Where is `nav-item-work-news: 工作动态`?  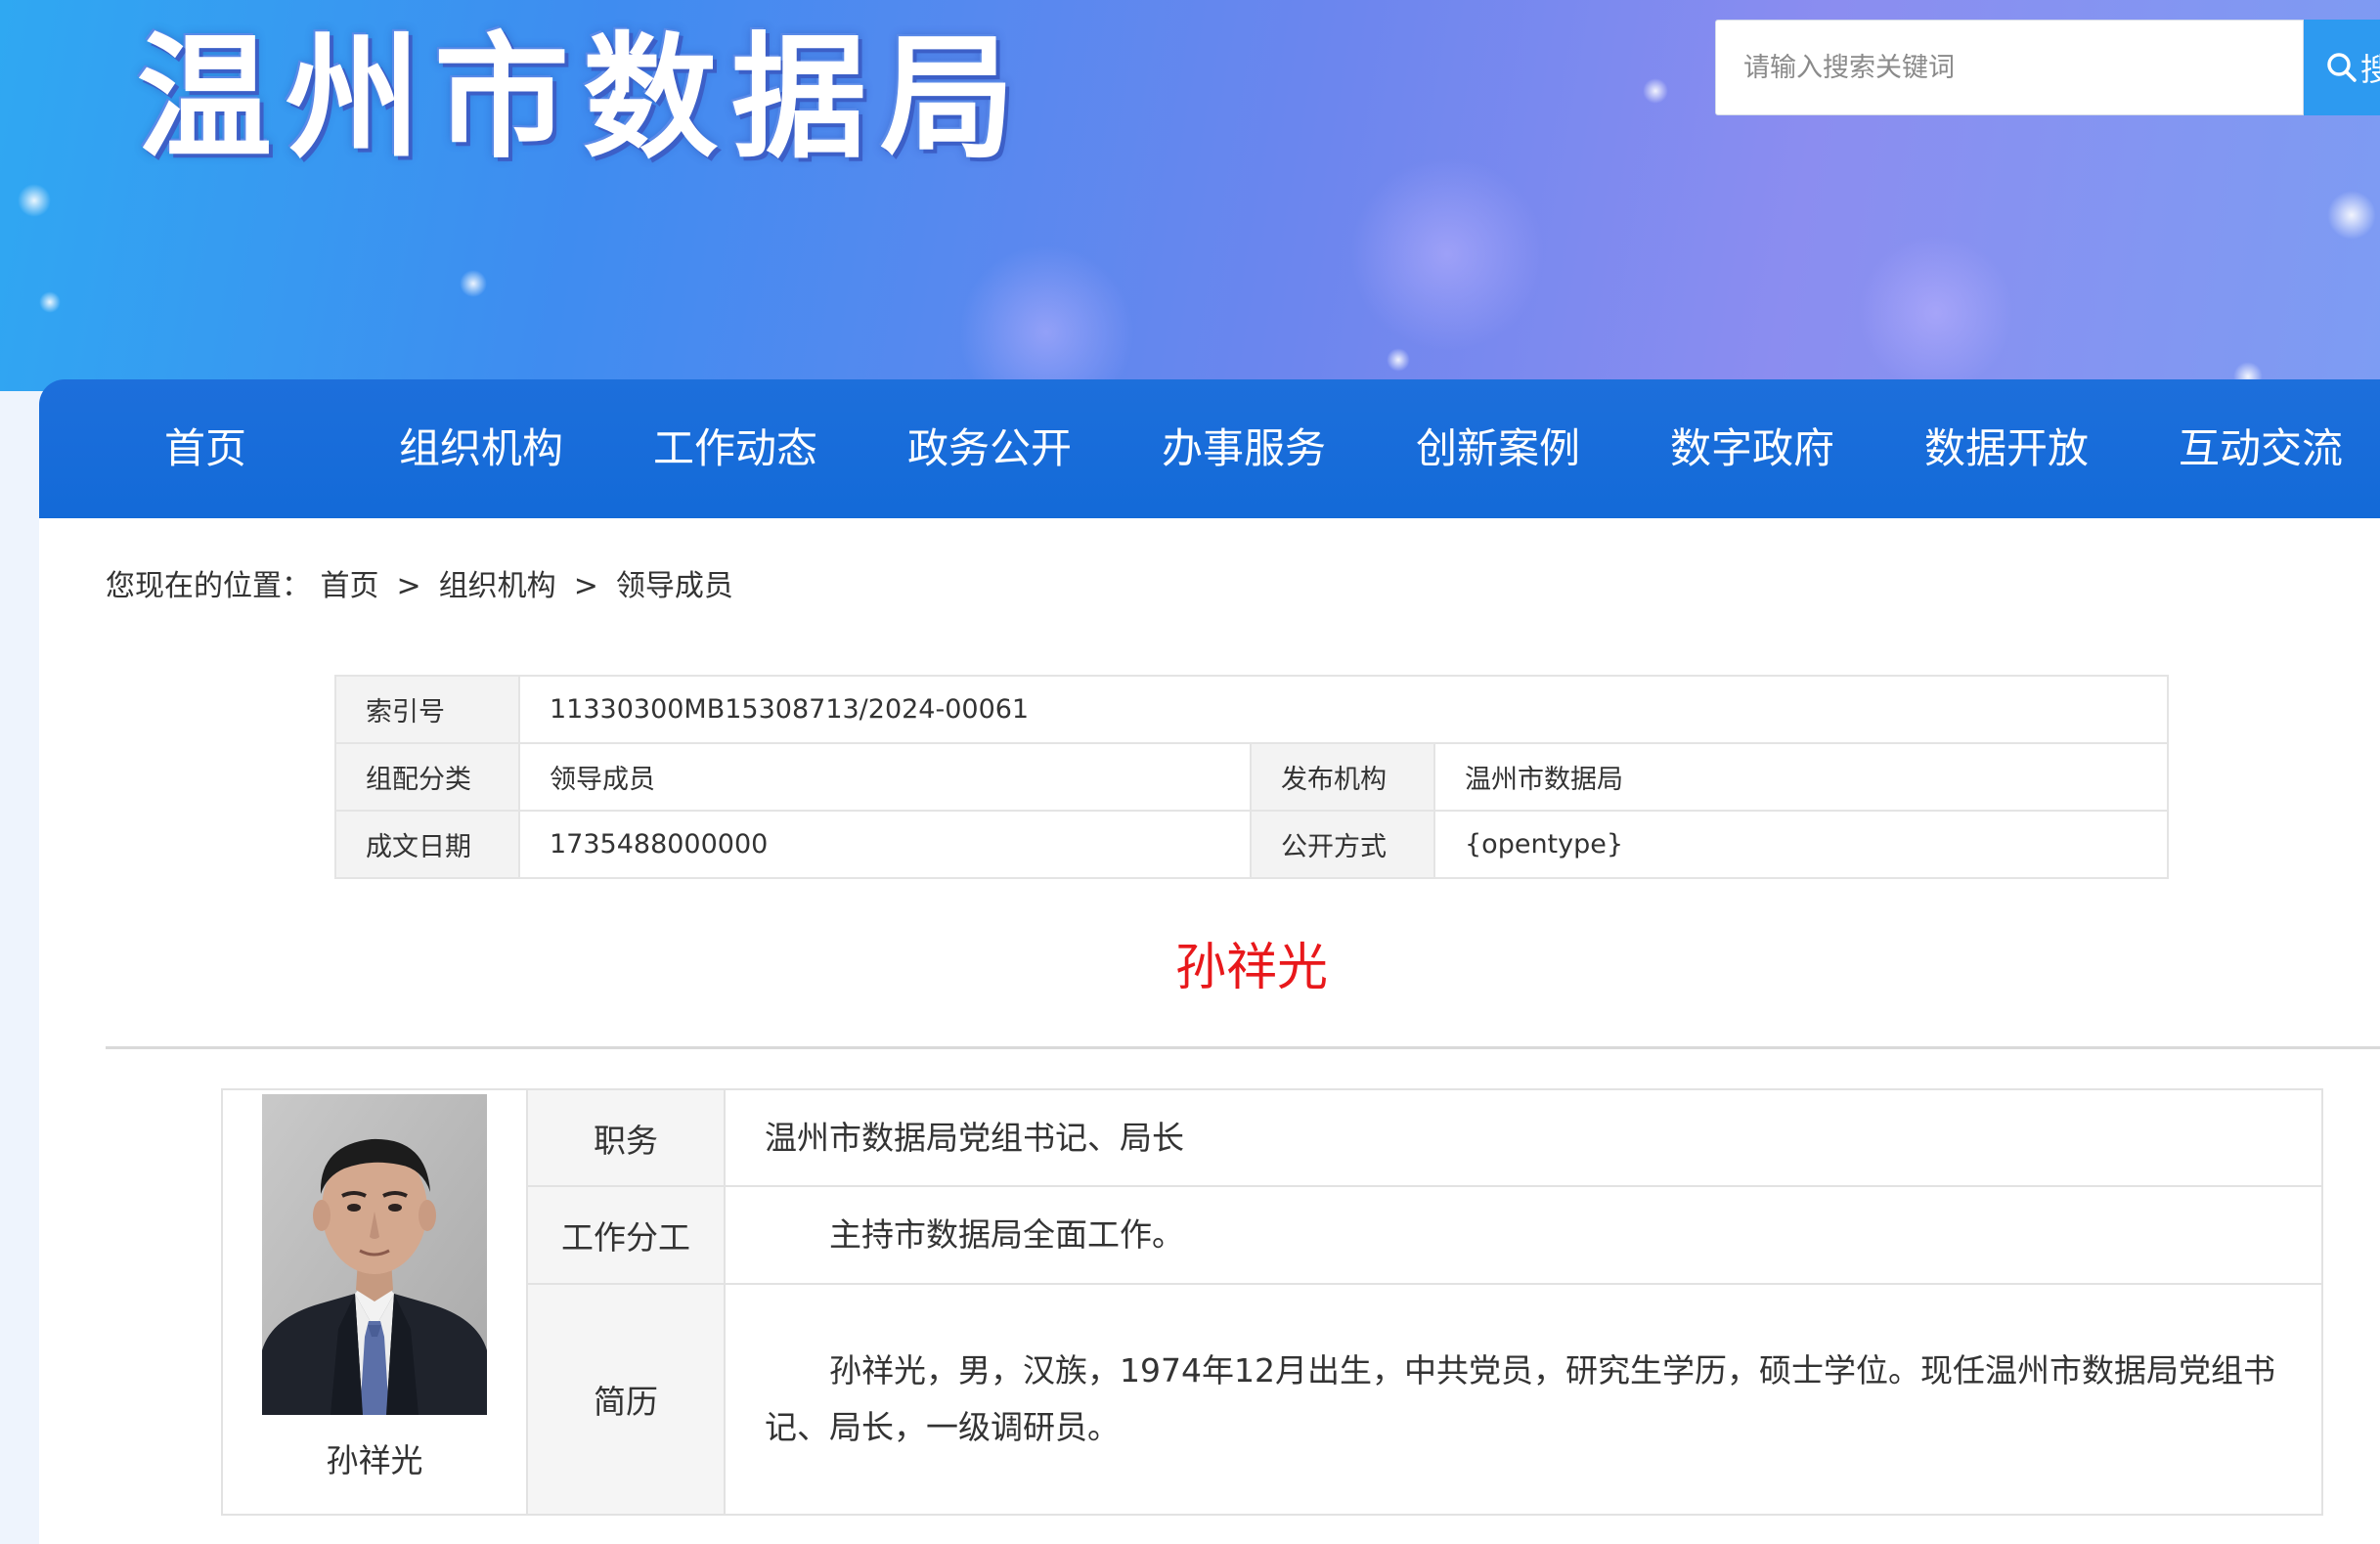
nav-item-work-news: 工作动态 is located at coordinates (735, 448).